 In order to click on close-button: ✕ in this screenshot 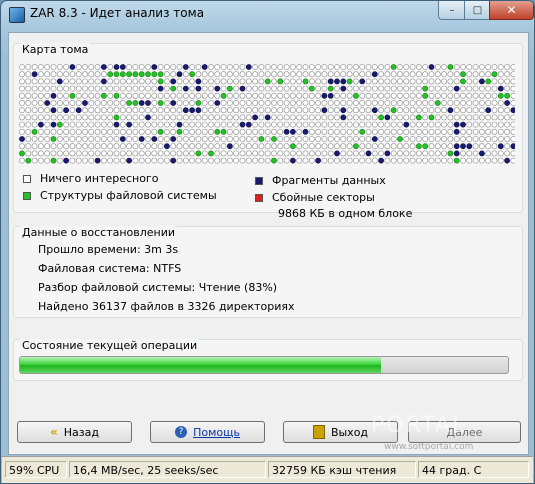, I will do `click(511, 10)`.